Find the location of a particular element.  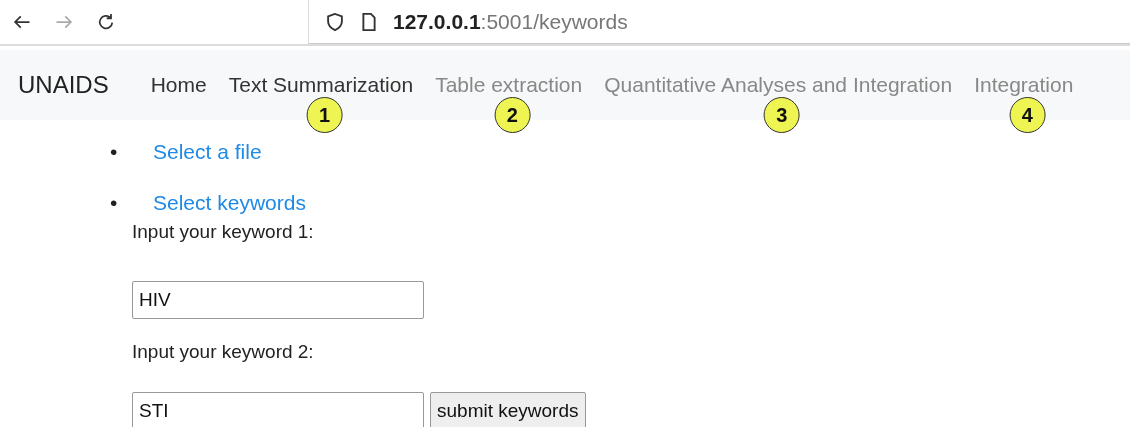

number-callout: 3 is located at coordinates (781, 115).